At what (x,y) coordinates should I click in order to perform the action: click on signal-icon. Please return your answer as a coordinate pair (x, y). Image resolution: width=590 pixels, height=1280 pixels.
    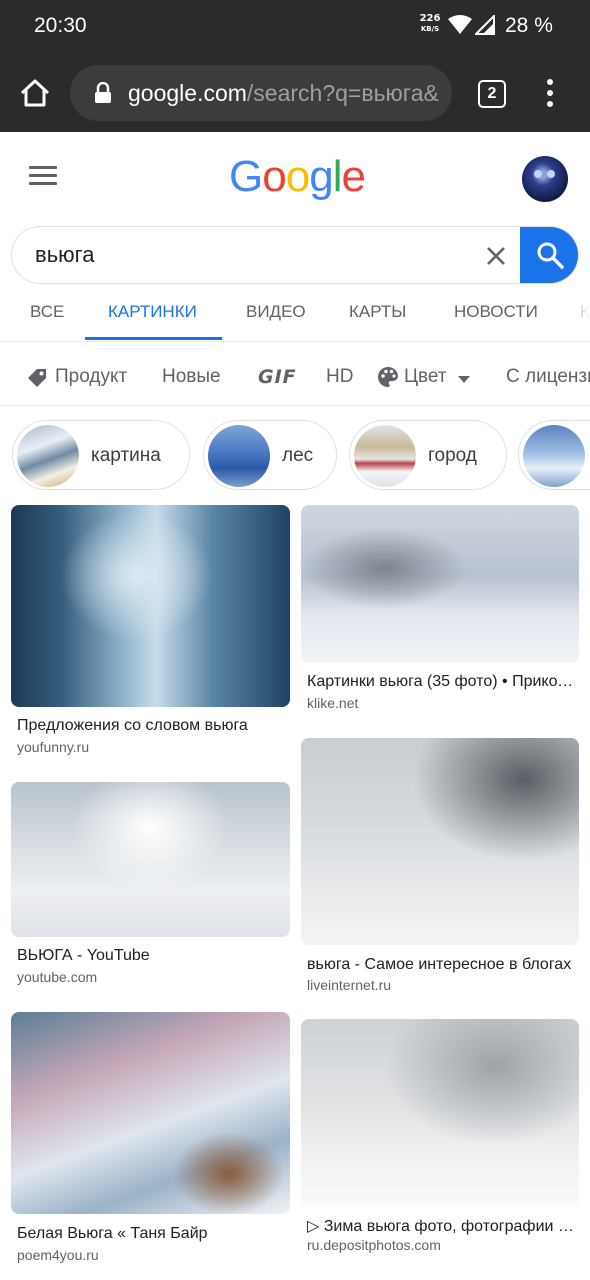
    Looking at the image, I should click on (485, 25).